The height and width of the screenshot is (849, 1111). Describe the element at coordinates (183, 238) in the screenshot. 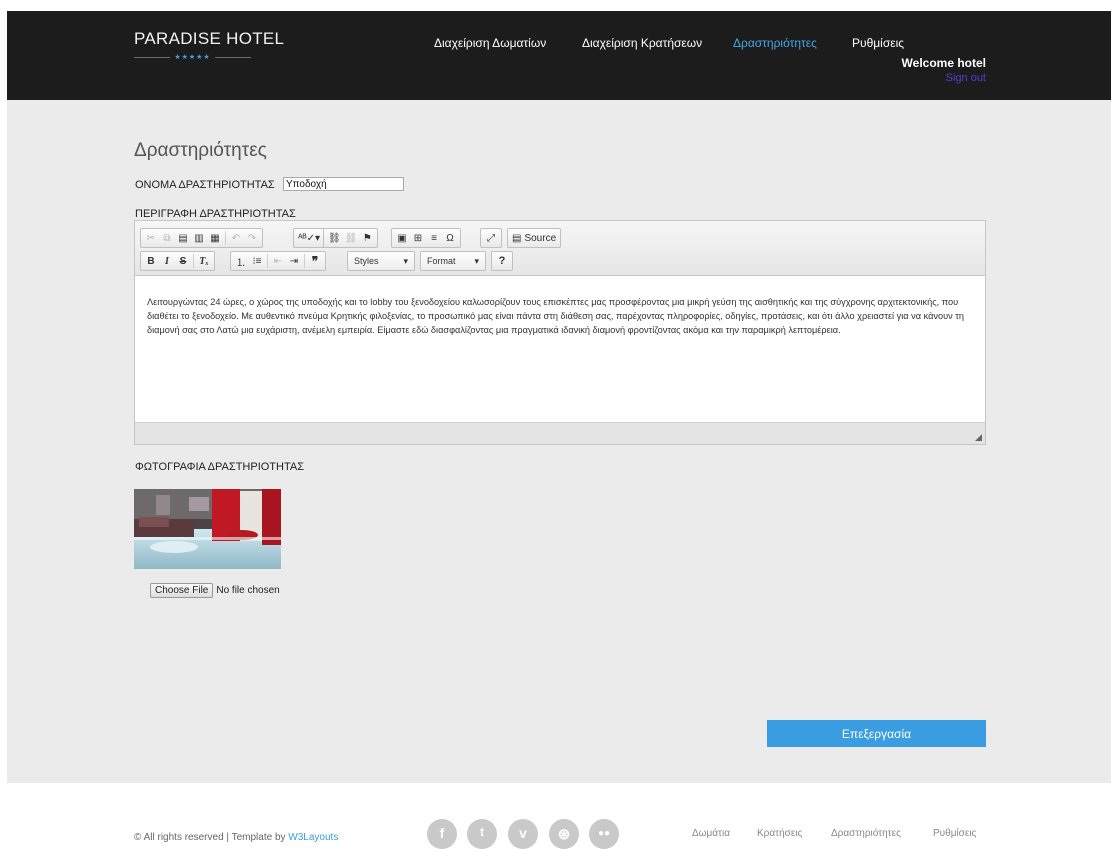

I see `paste-icon: ▤` at that location.